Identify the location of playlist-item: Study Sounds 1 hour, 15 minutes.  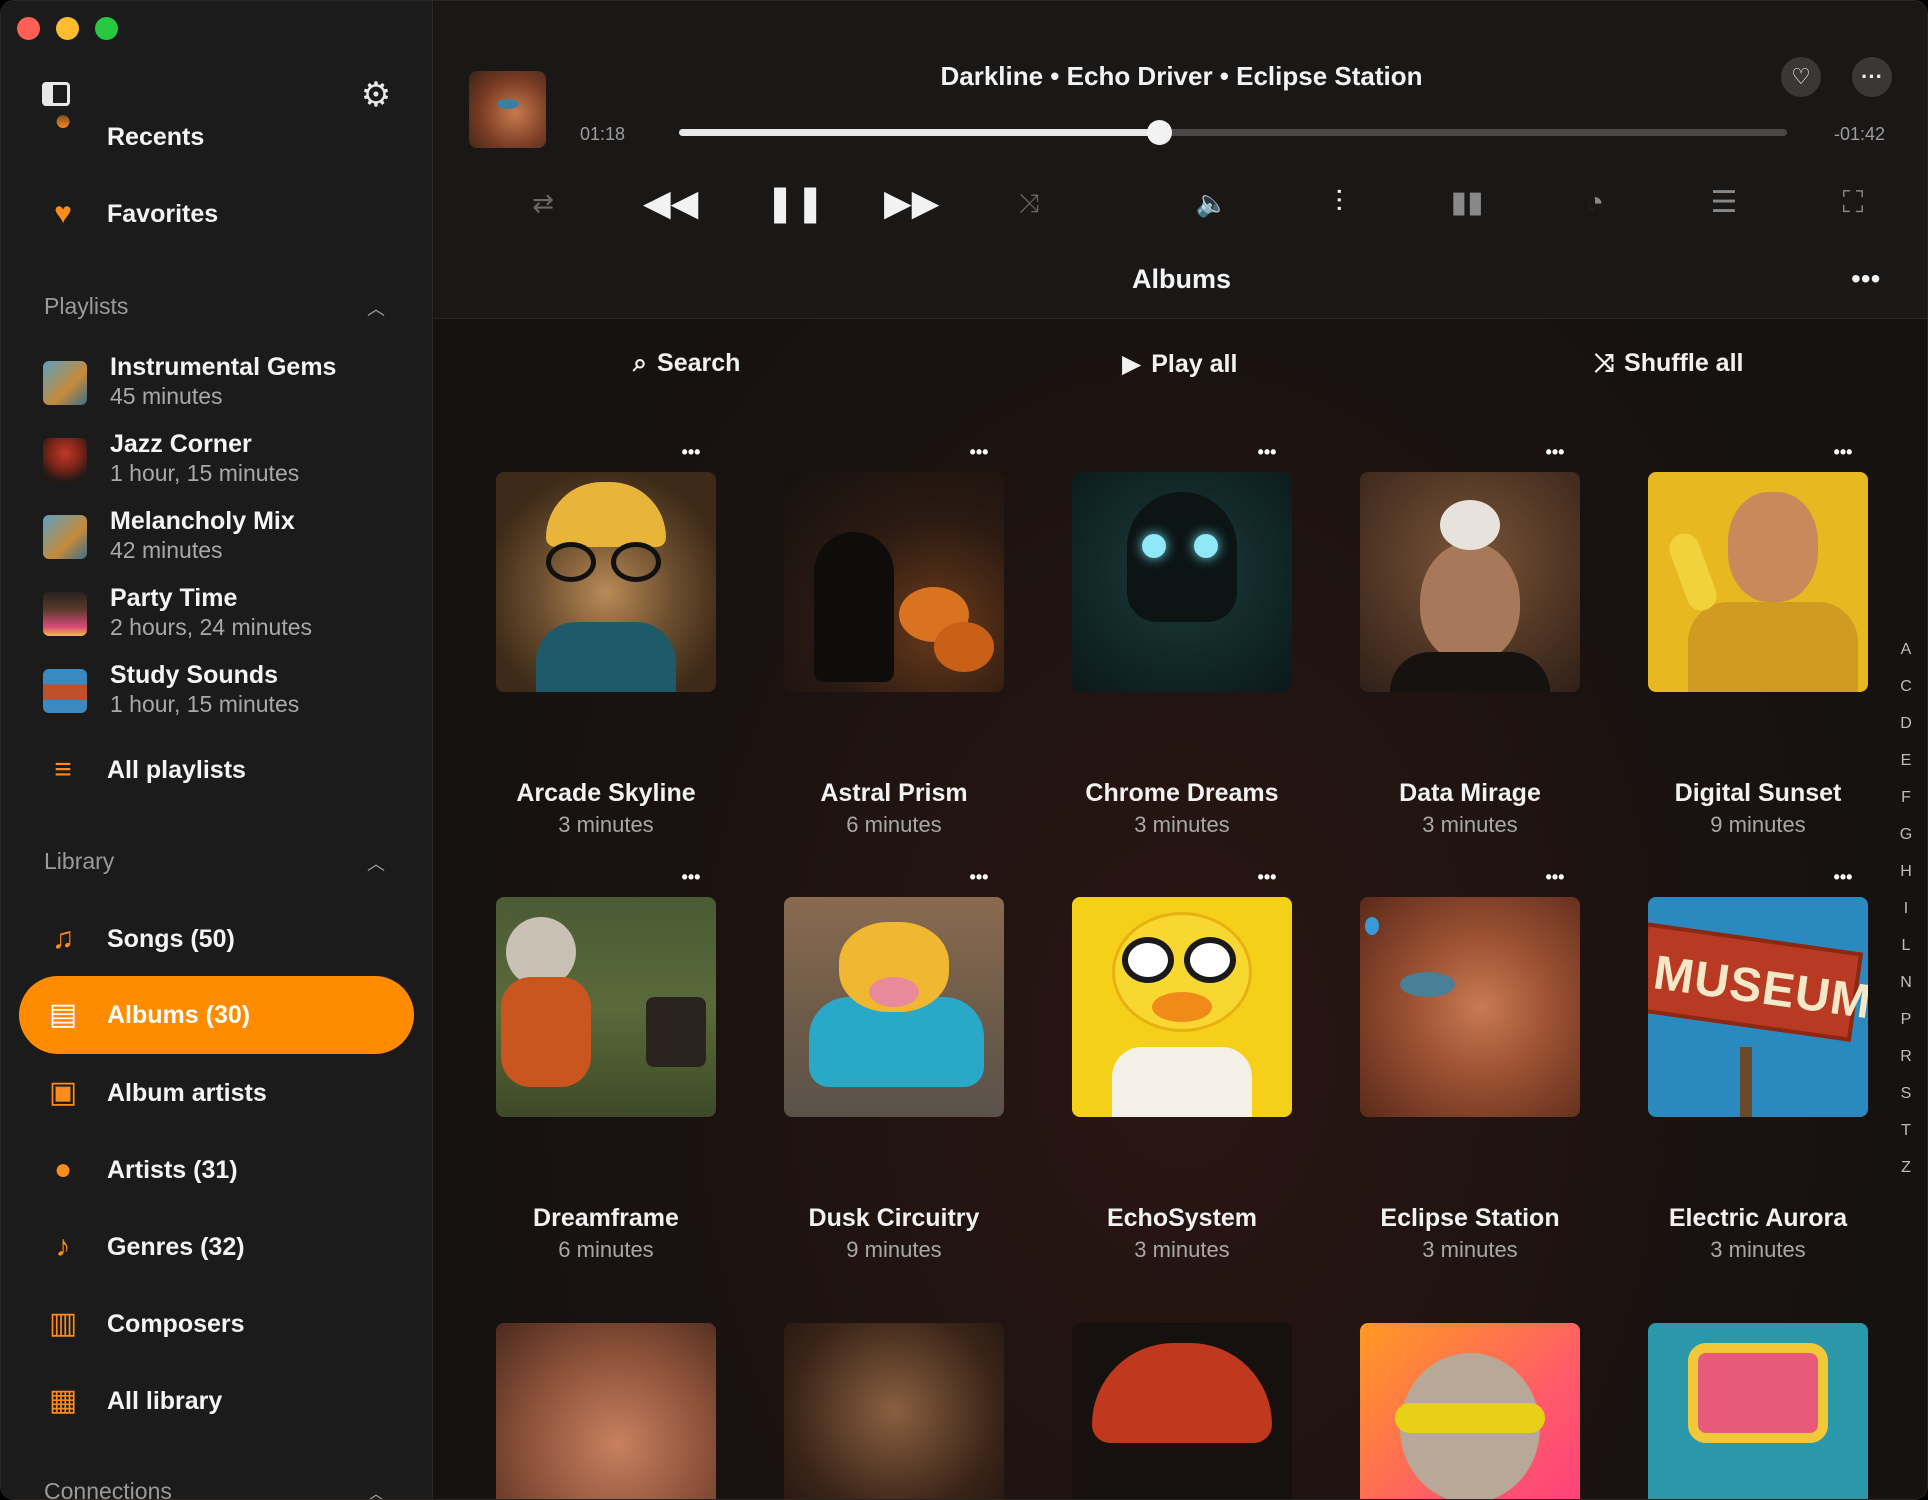
(216, 693).